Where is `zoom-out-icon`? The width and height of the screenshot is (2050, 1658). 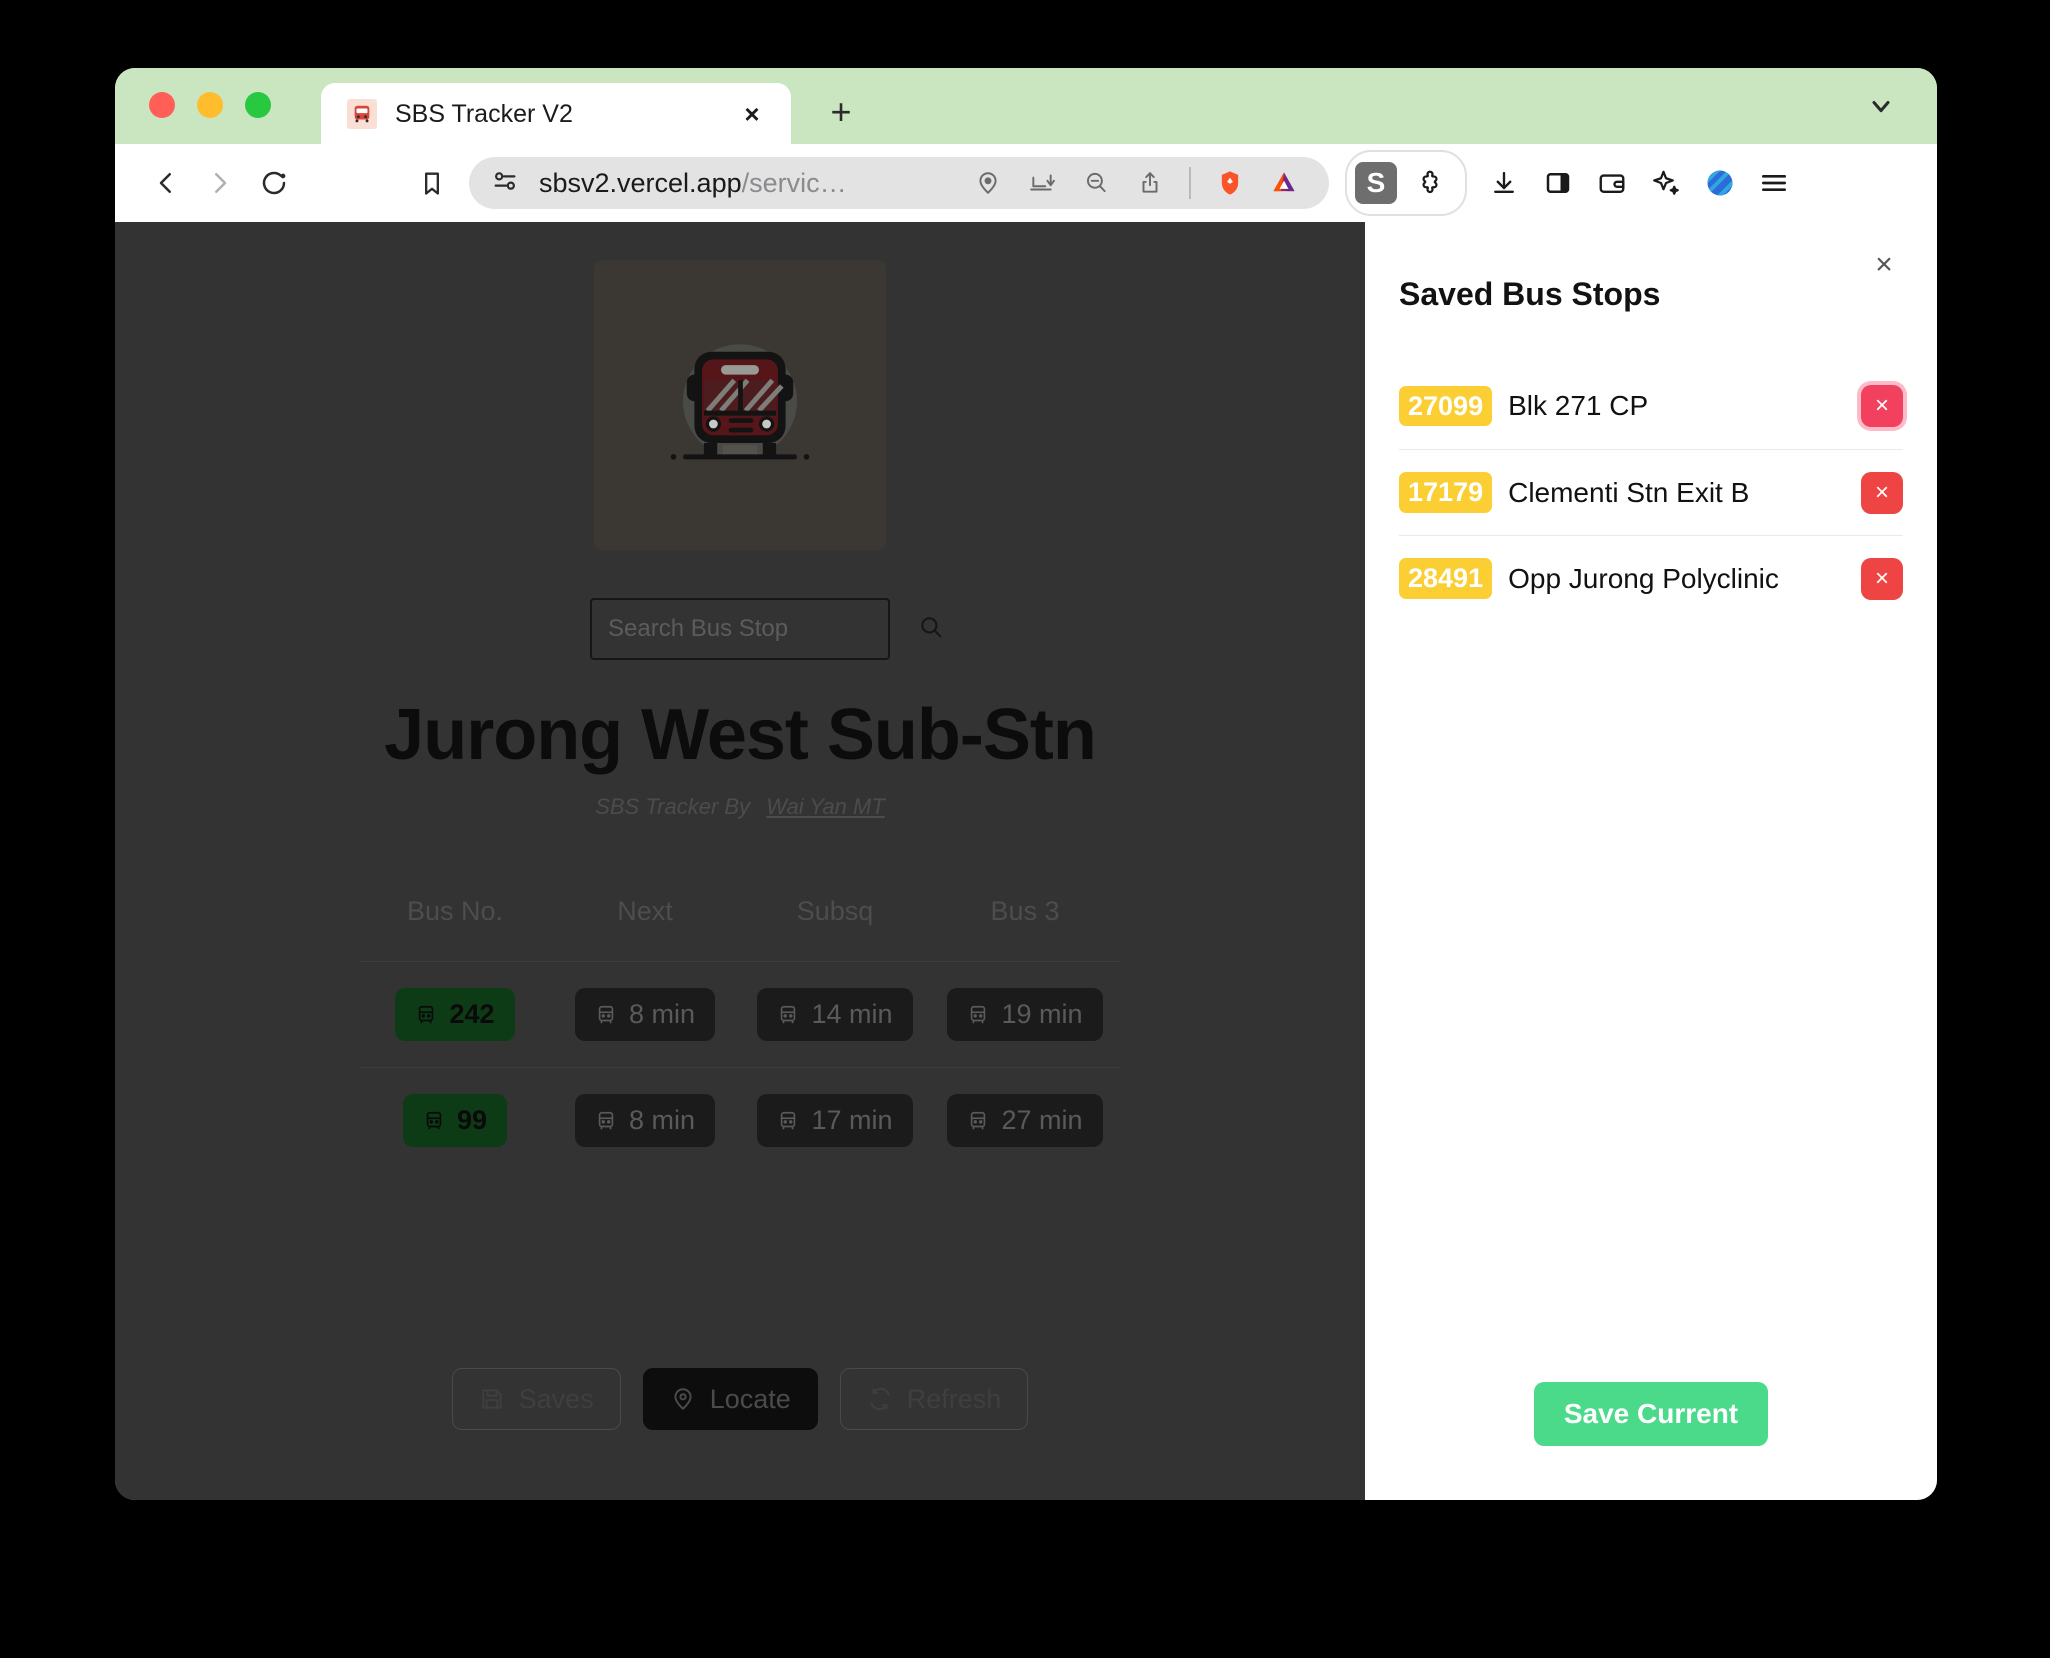
zoom-out-icon is located at coordinates (1096, 183).